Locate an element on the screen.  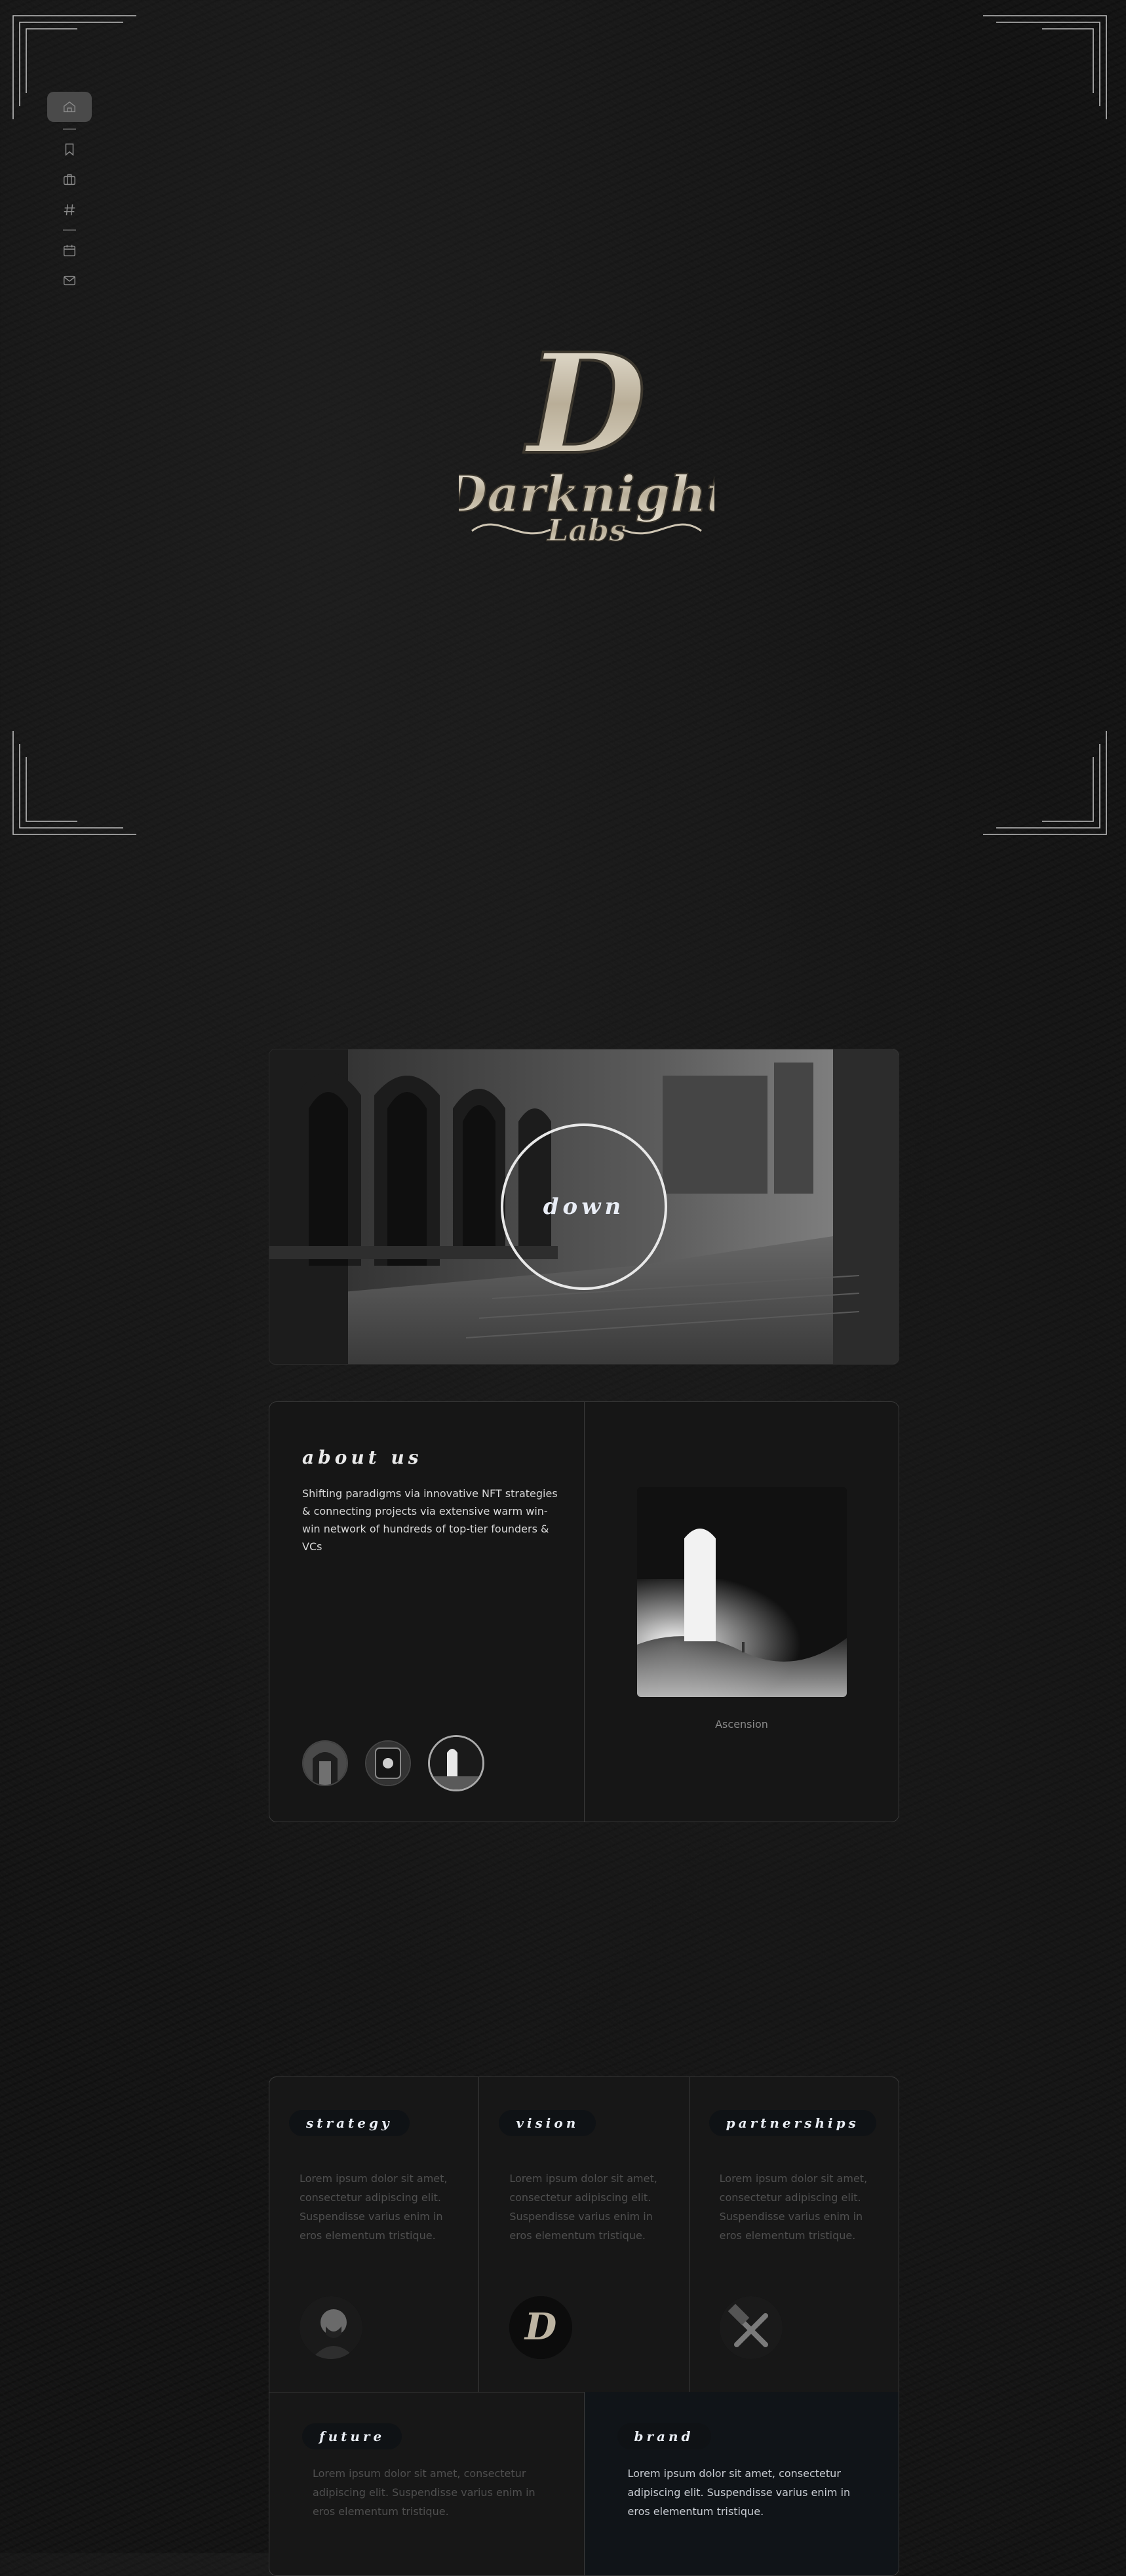
calendar-icon is located at coordinates (69, 250).